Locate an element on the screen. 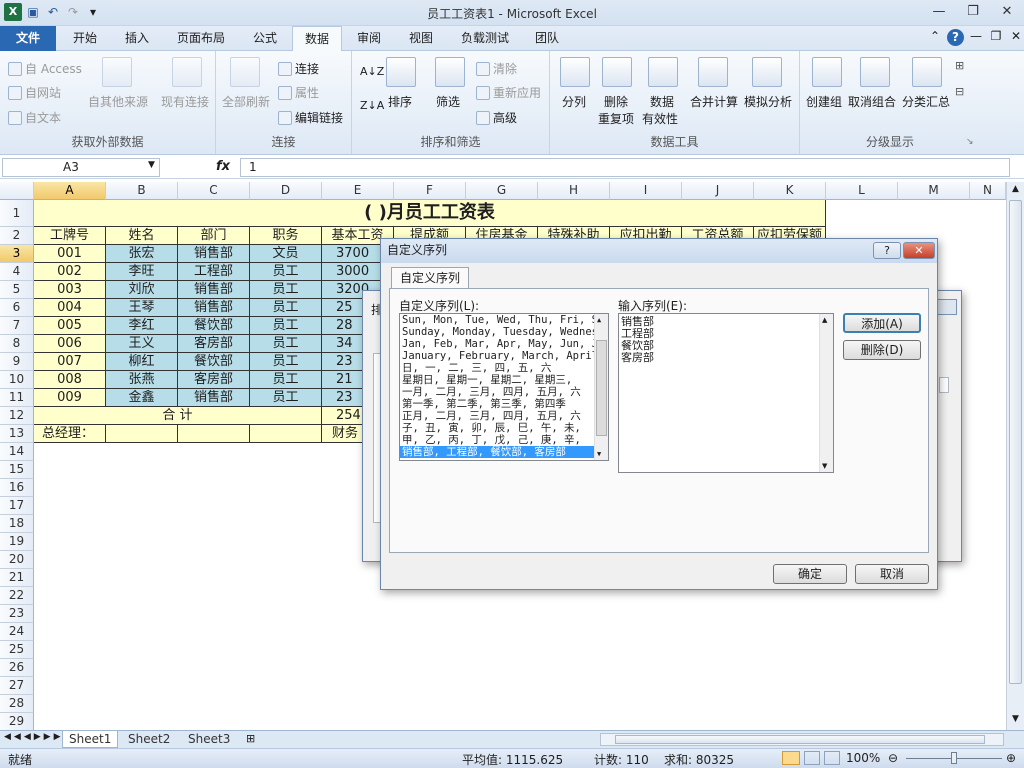 The height and width of the screenshot is (768, 1024). header-cell: 部门 is located at coordinates (214, 236).